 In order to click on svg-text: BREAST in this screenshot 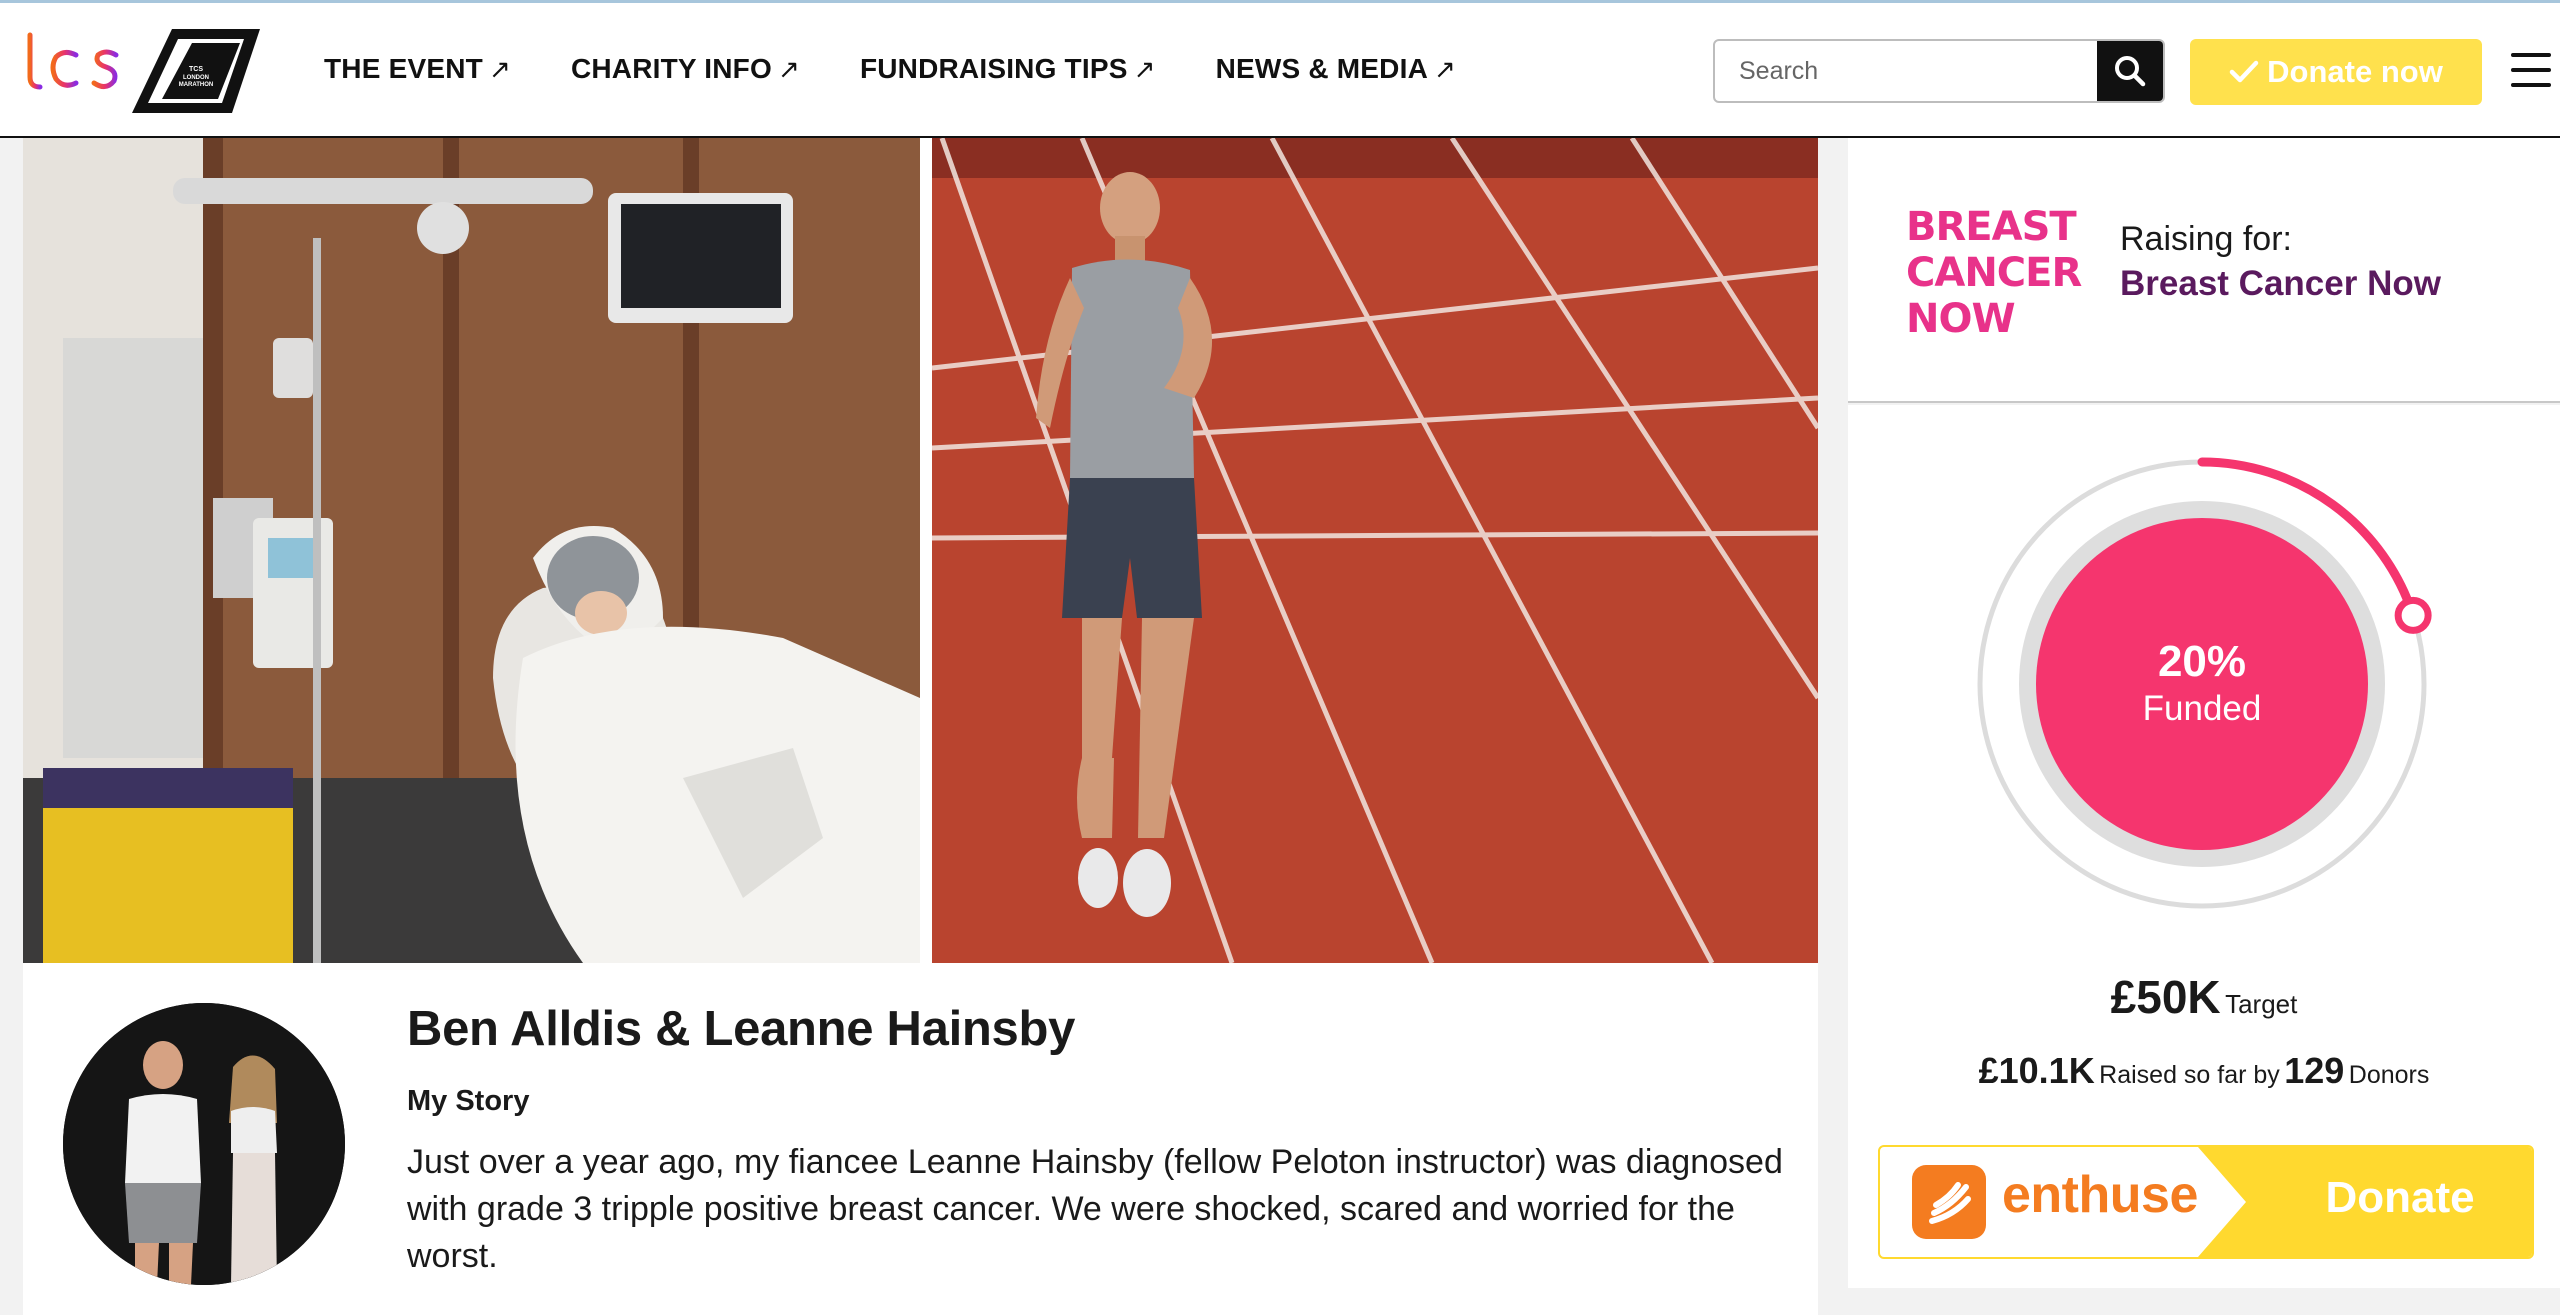, I will do `click(1991, 227)`.